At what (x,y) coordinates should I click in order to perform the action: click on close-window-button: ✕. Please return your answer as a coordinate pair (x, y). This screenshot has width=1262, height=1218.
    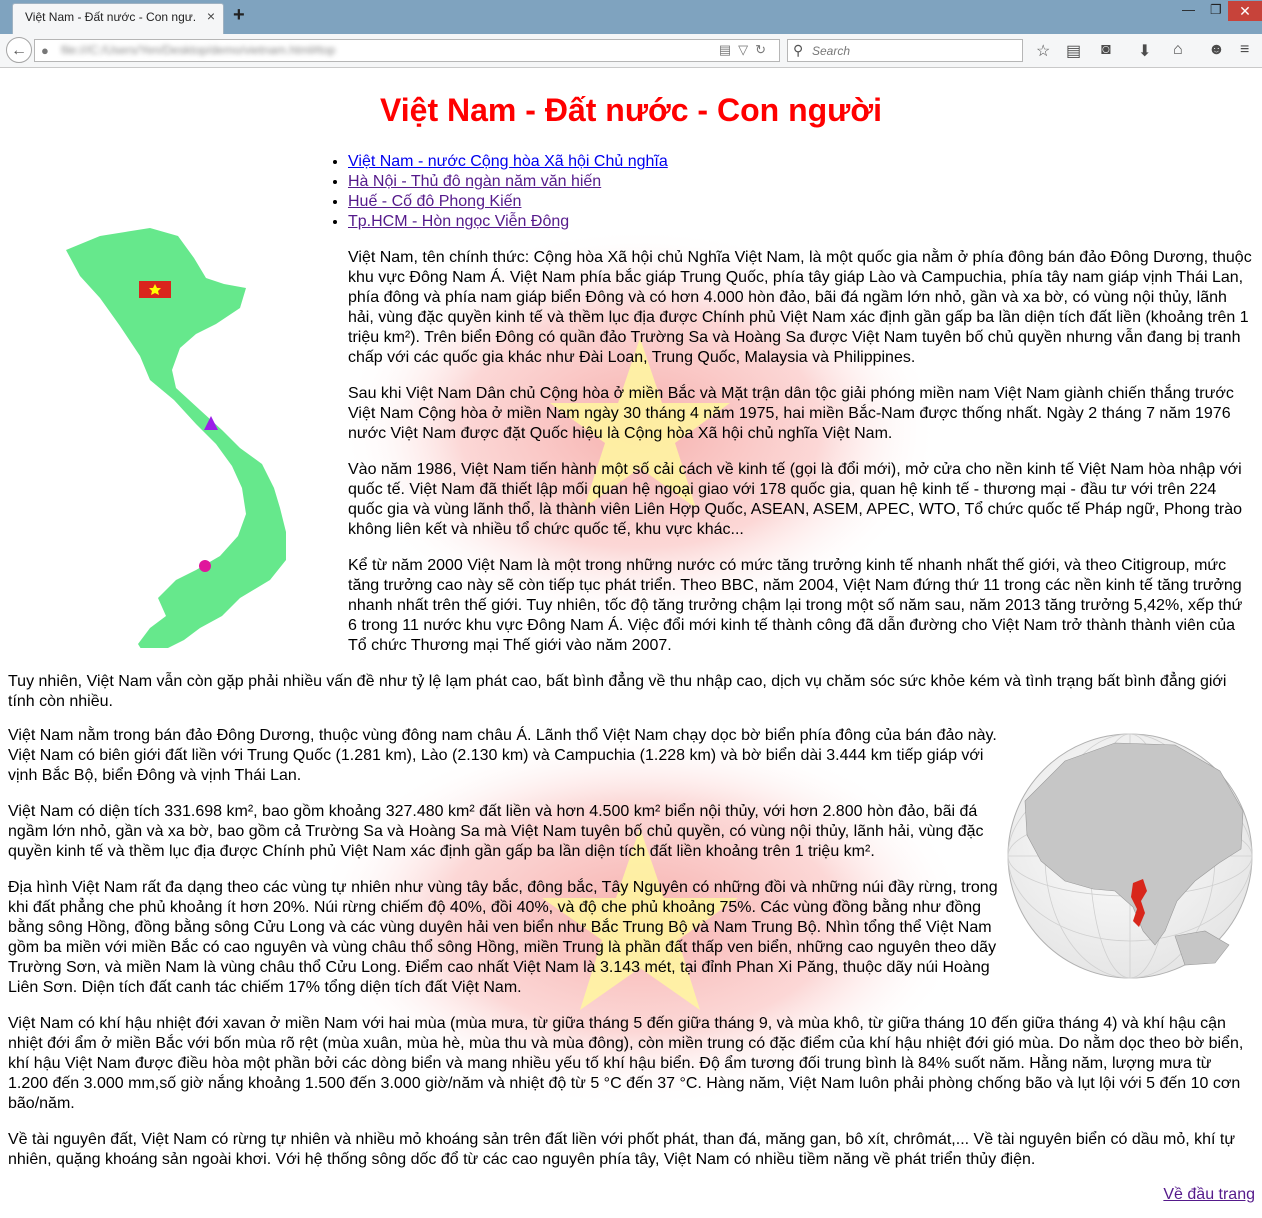
    Looking at the image, I should click on (1245, 11).